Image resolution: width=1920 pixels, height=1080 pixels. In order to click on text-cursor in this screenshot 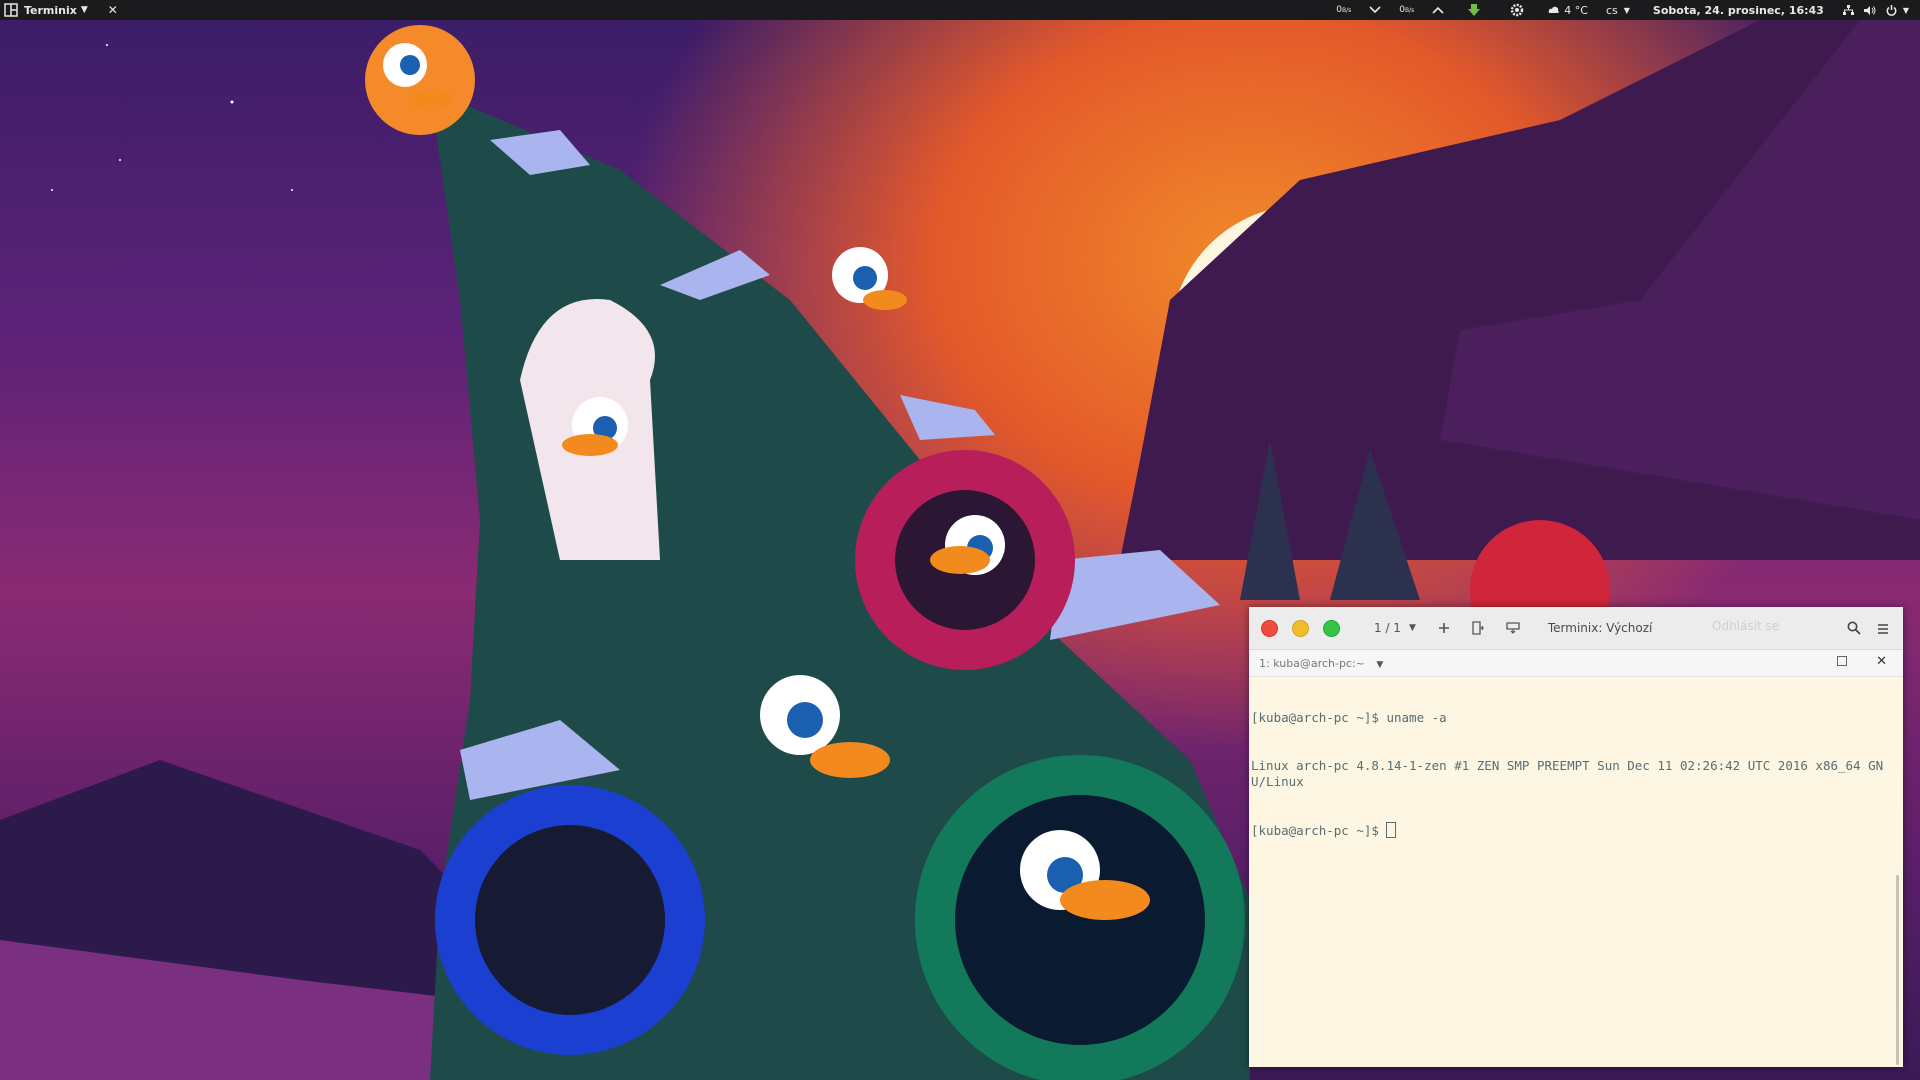, I will do `click(1391, 830)`.